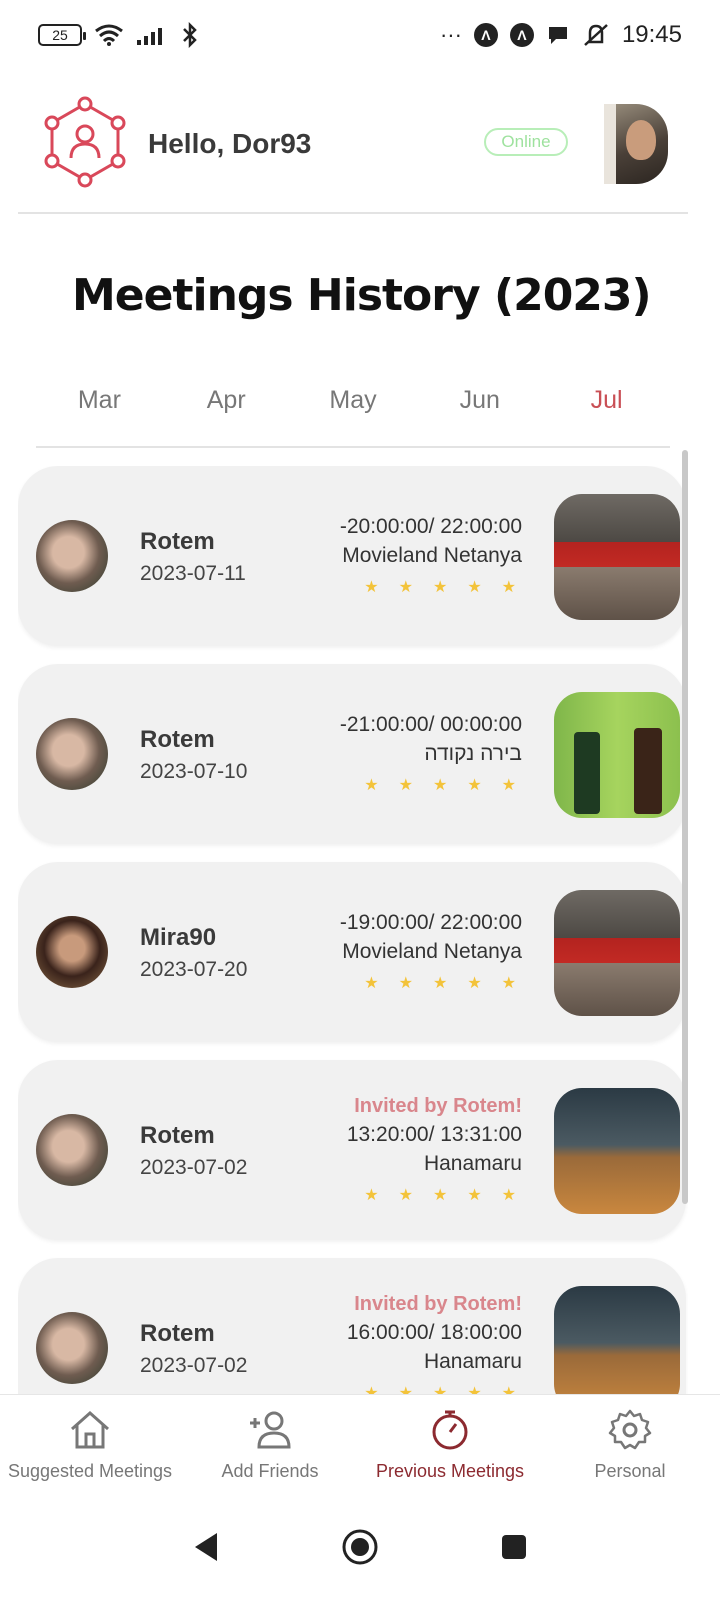  I want to click on recents-icon, so click(514, 1547).